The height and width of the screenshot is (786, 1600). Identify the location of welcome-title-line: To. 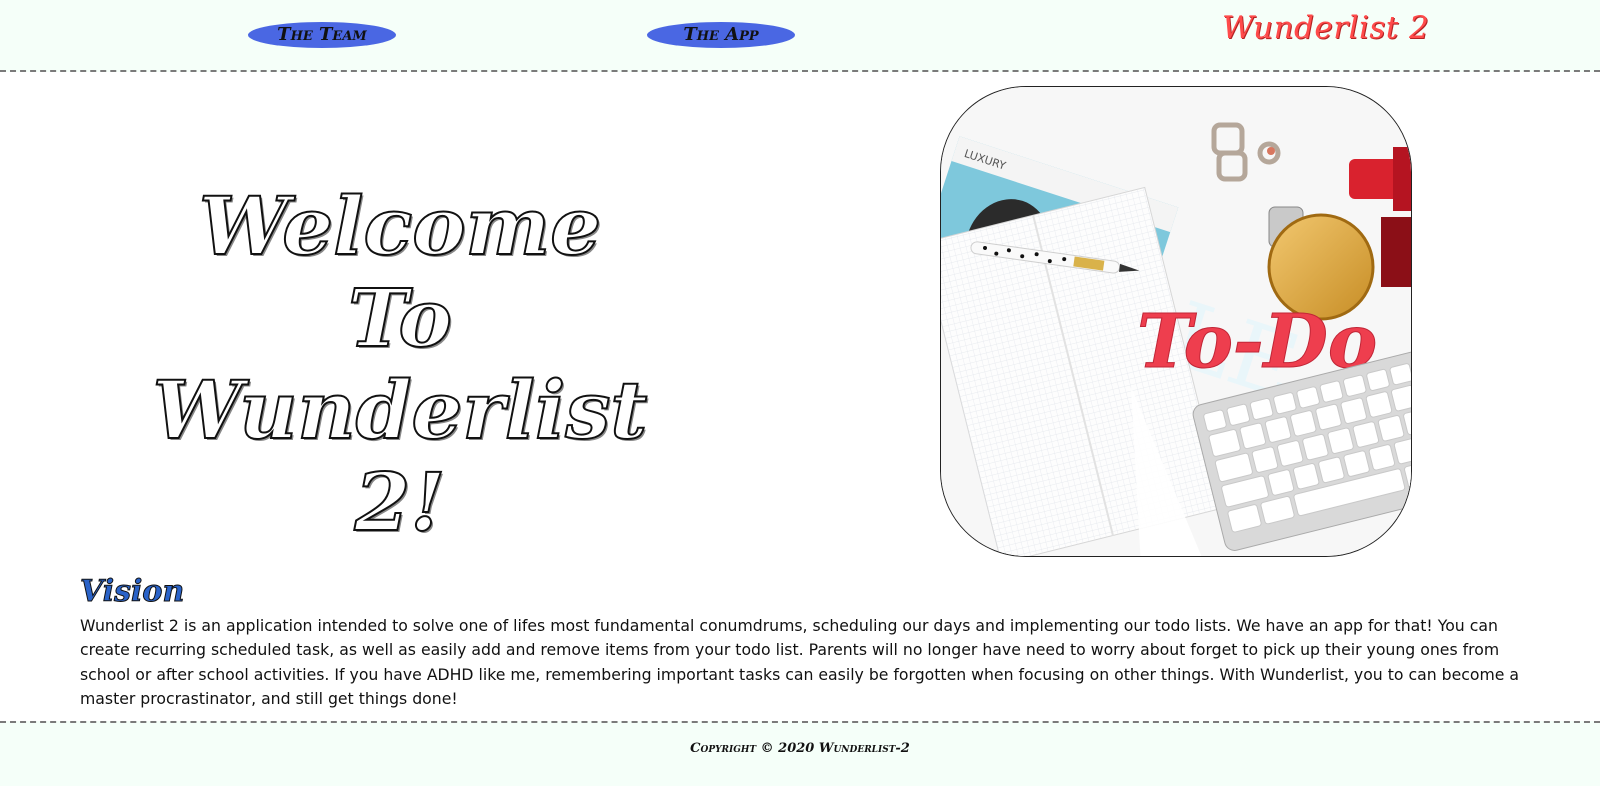
(400, 318).